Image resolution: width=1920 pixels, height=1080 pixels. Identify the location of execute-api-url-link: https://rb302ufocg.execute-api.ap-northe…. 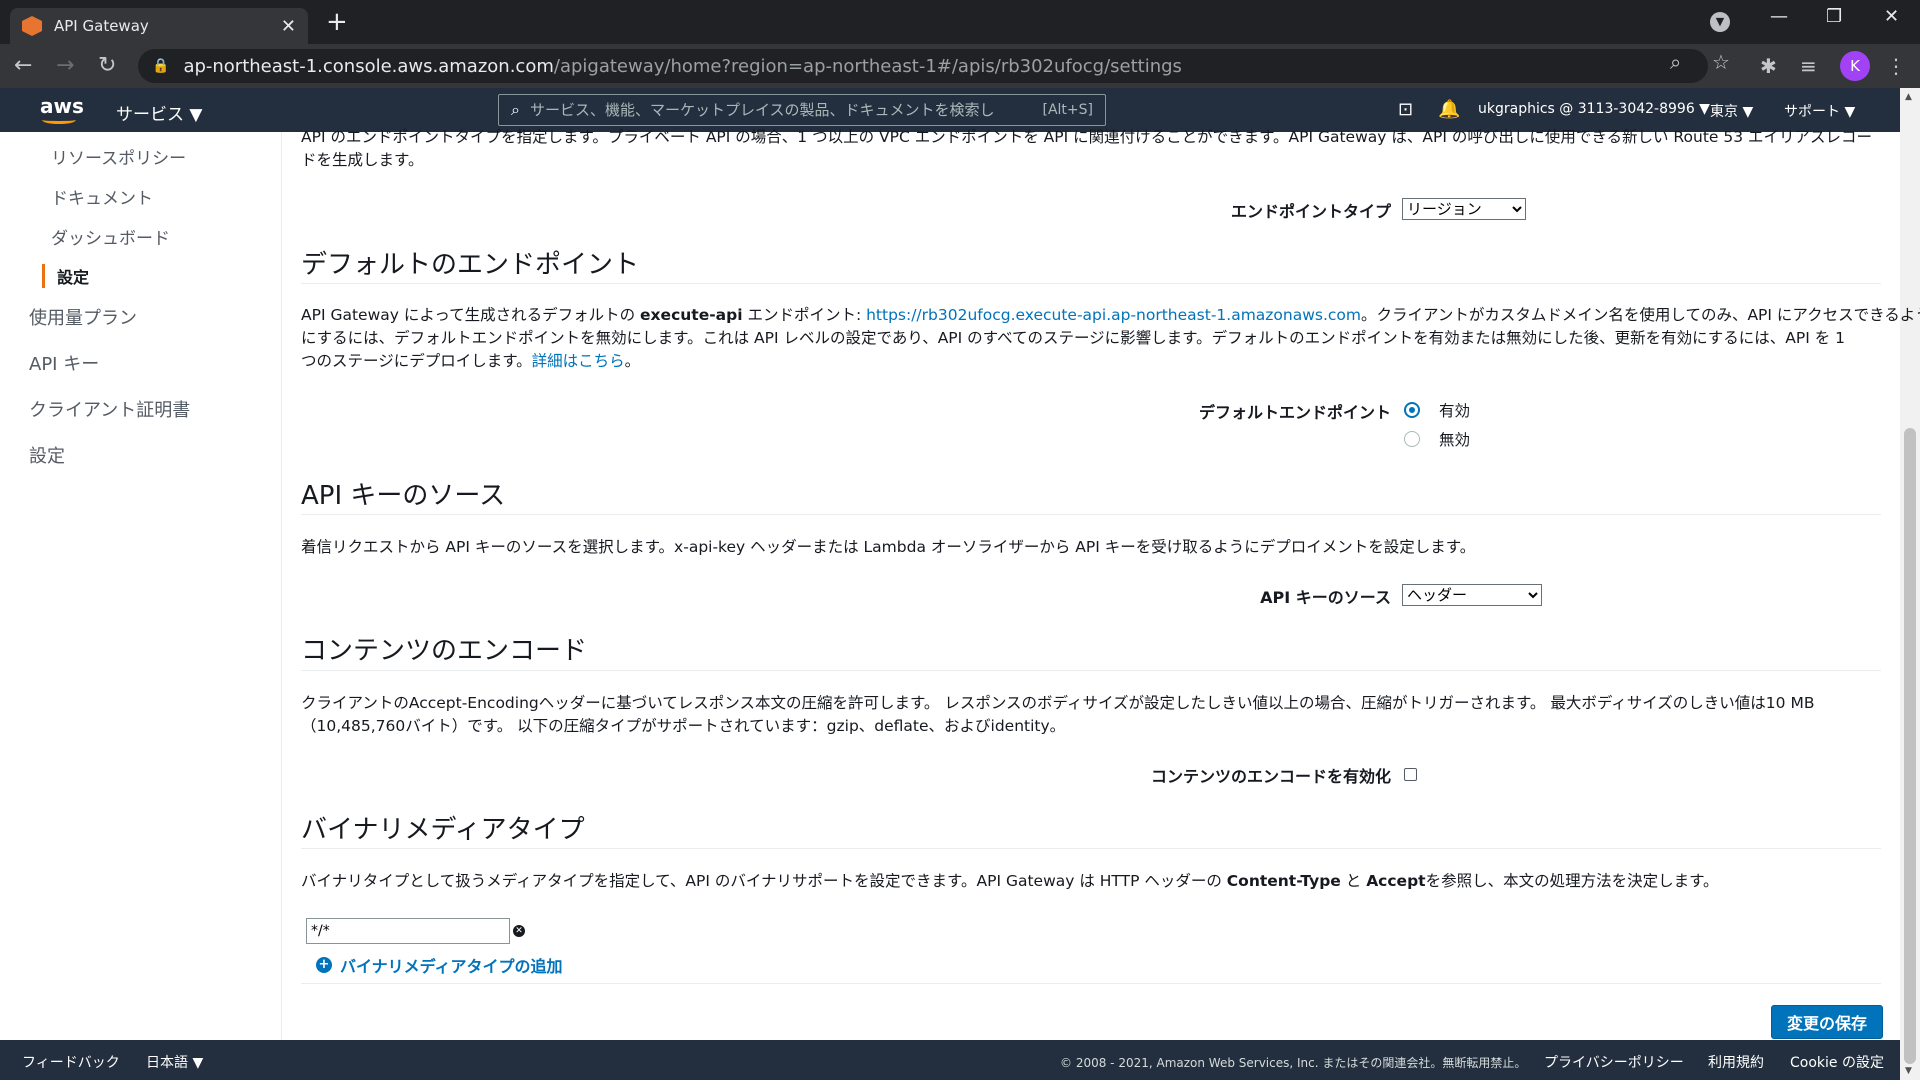
(1113, 315).